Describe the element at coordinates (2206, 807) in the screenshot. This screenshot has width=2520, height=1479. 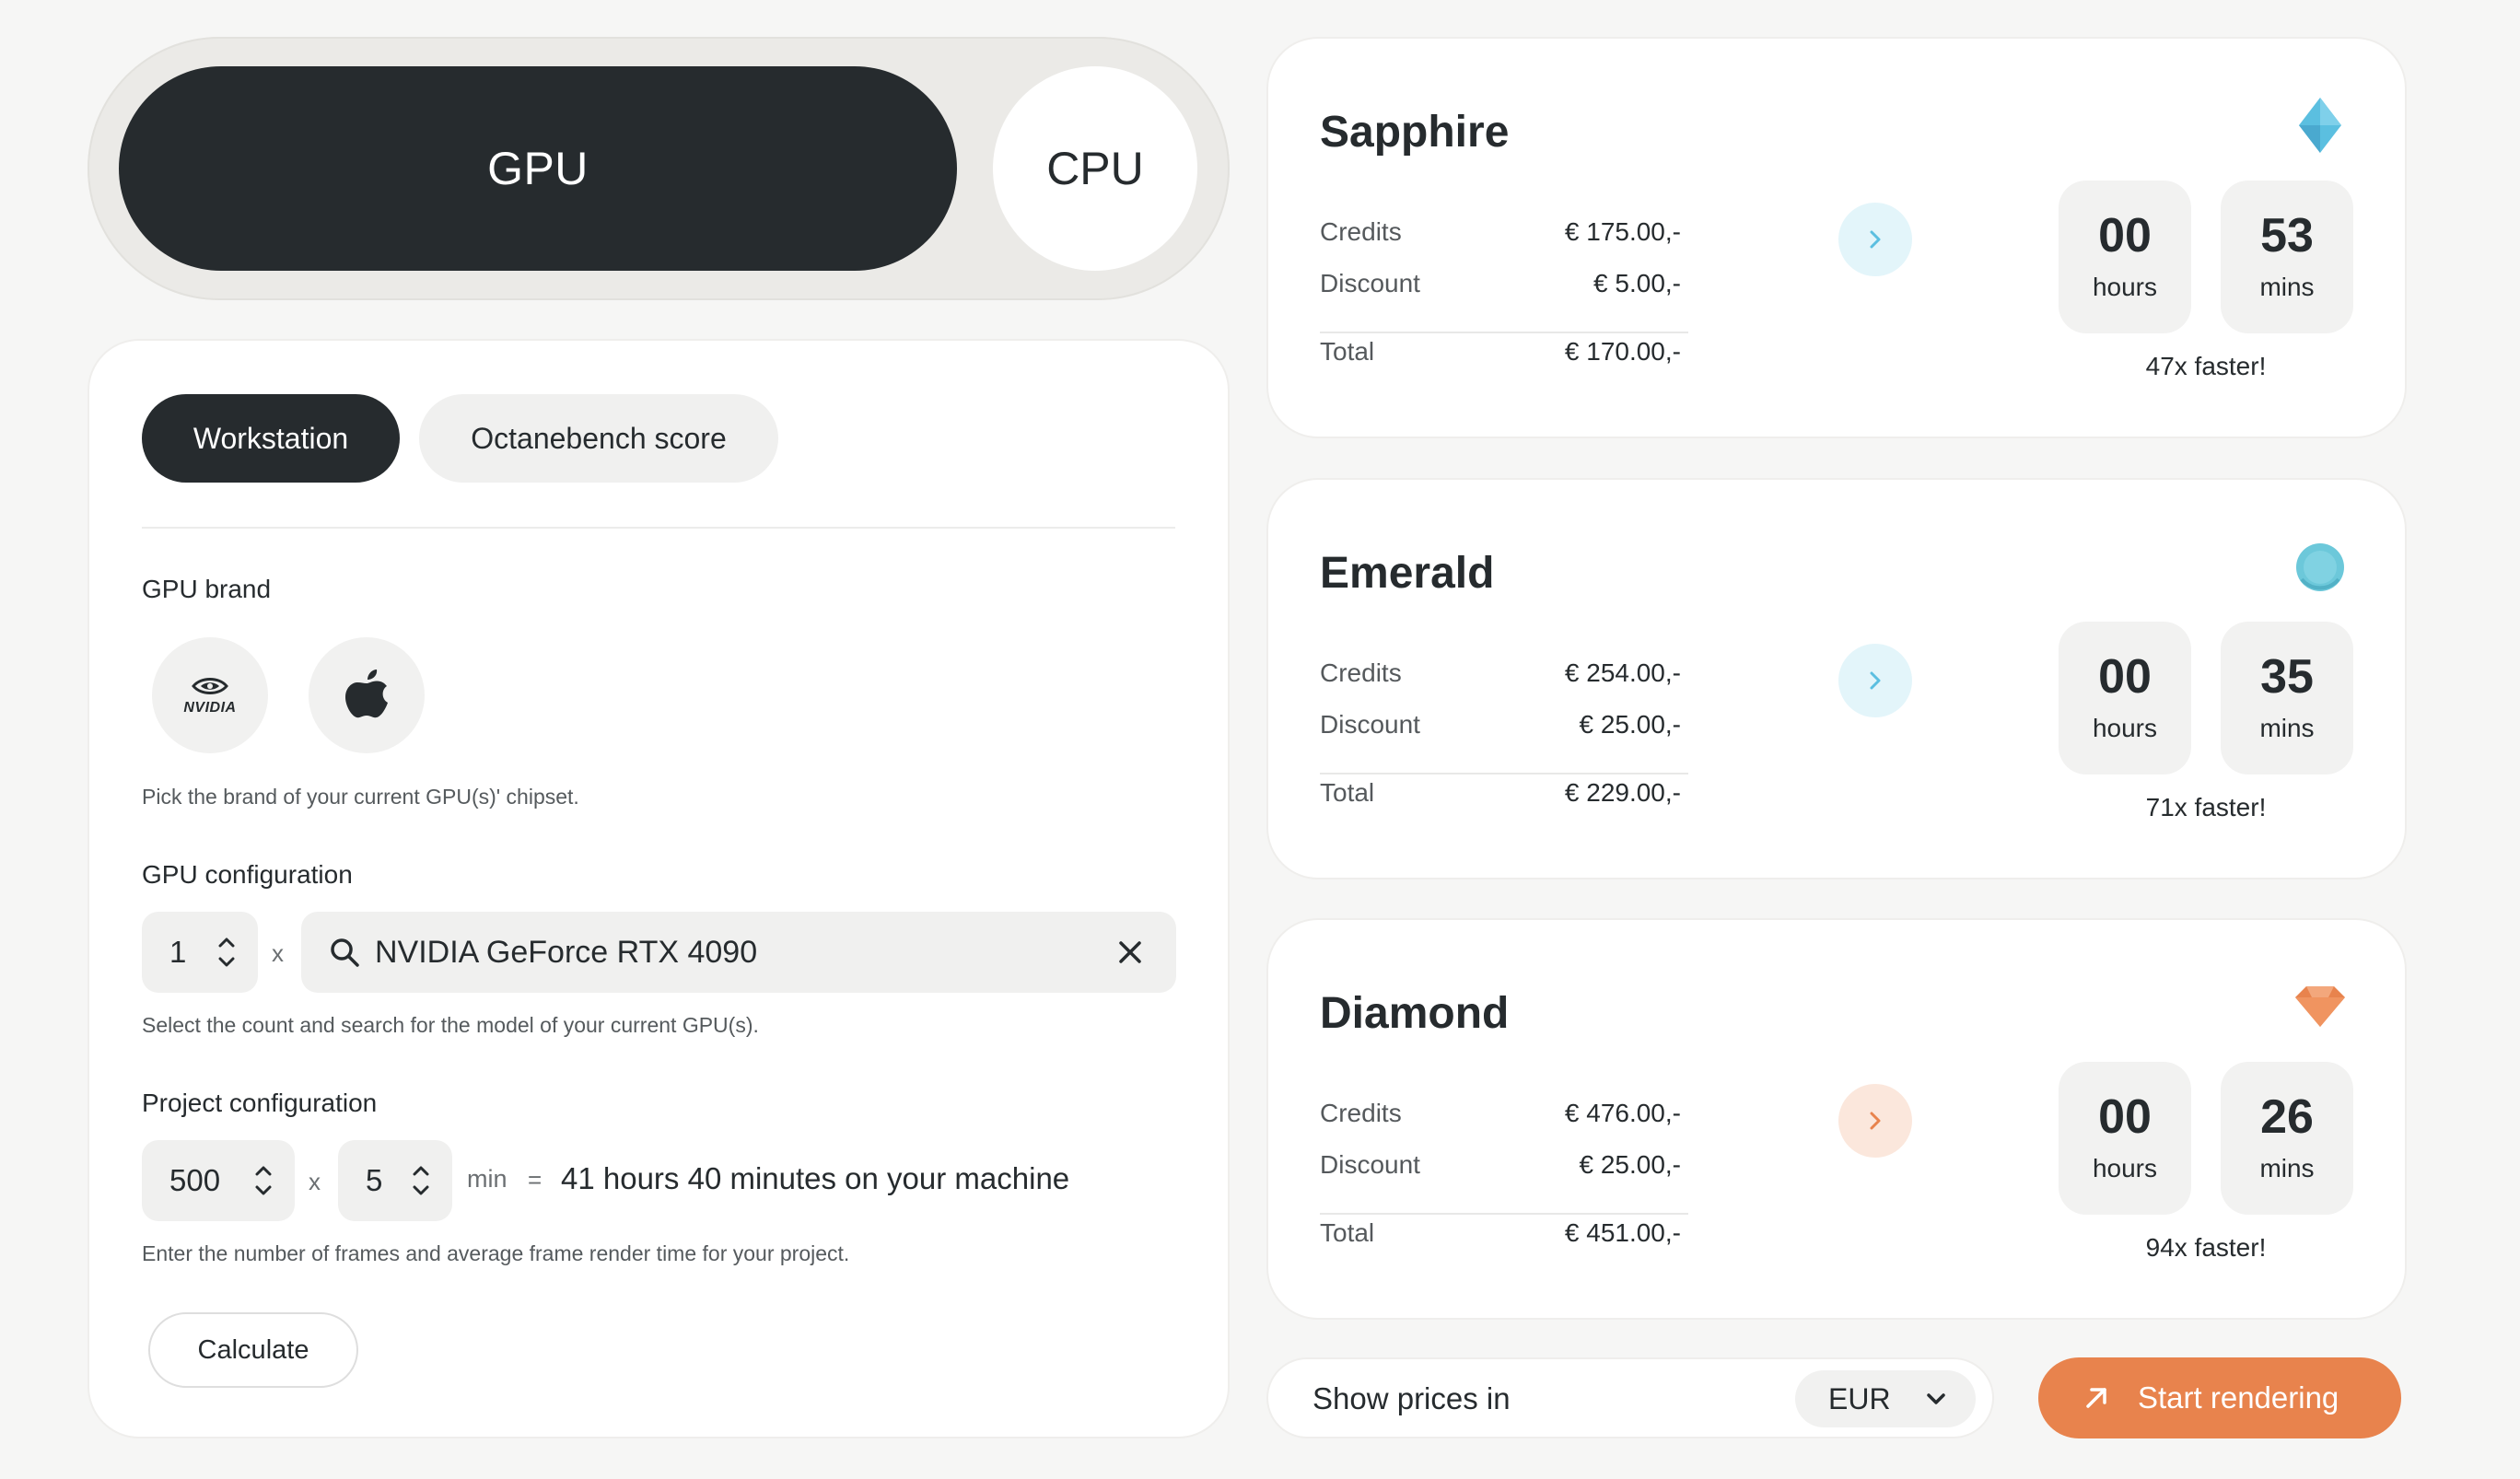
I see `speedup-text: 71x faster!` at that location.